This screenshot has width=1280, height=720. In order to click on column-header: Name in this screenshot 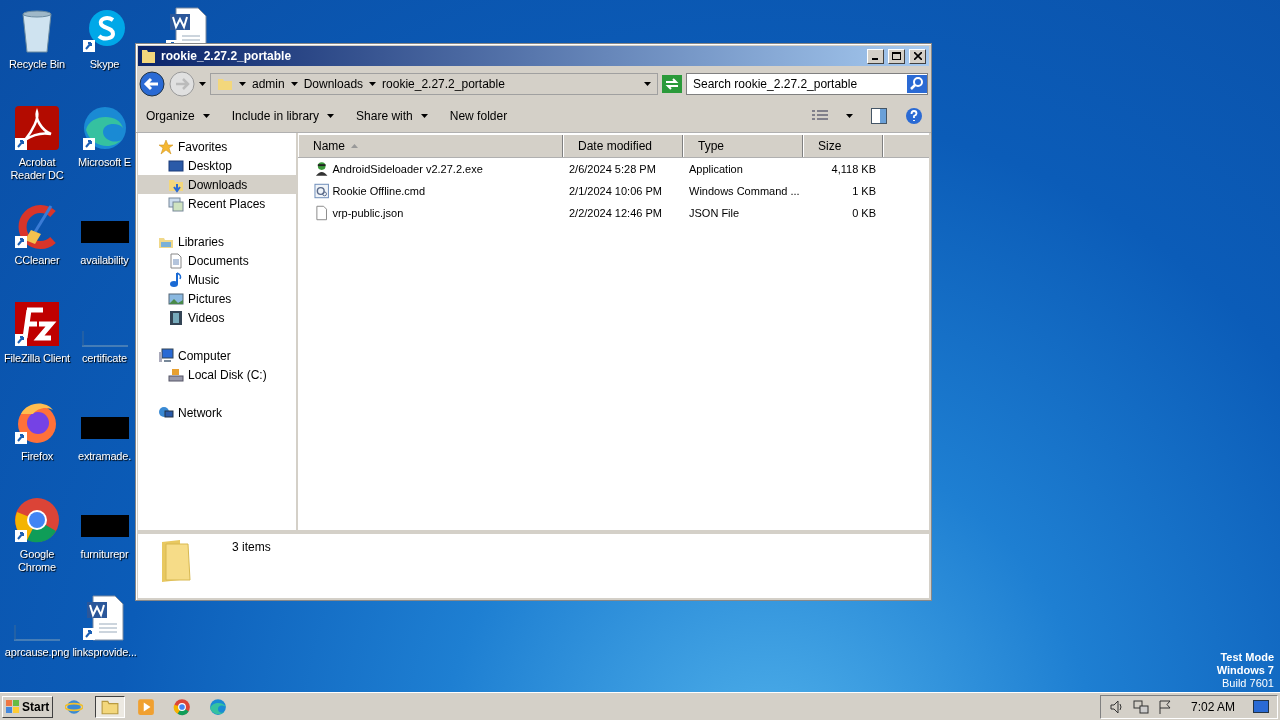, I will do `click(430, 146)`.